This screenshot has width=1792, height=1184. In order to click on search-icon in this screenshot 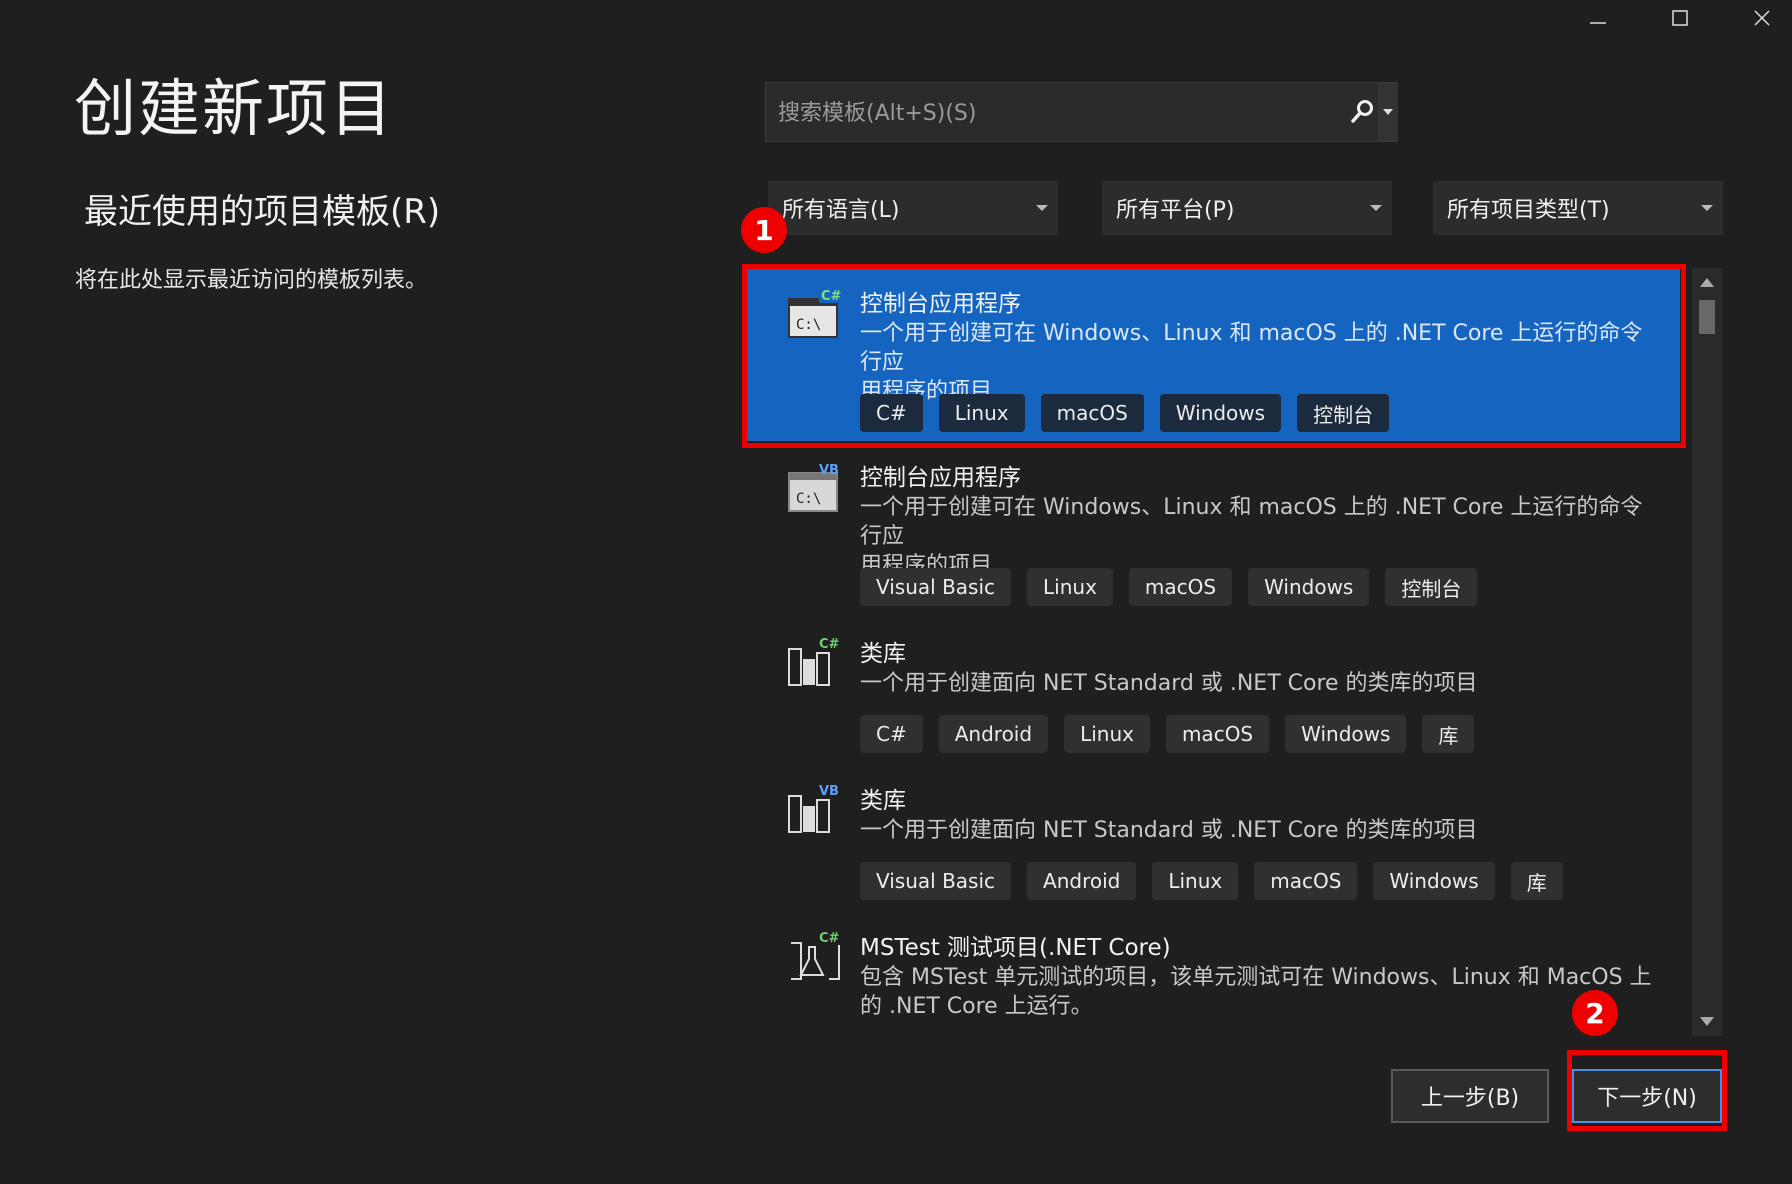, I will do `click(1362, 111)`.